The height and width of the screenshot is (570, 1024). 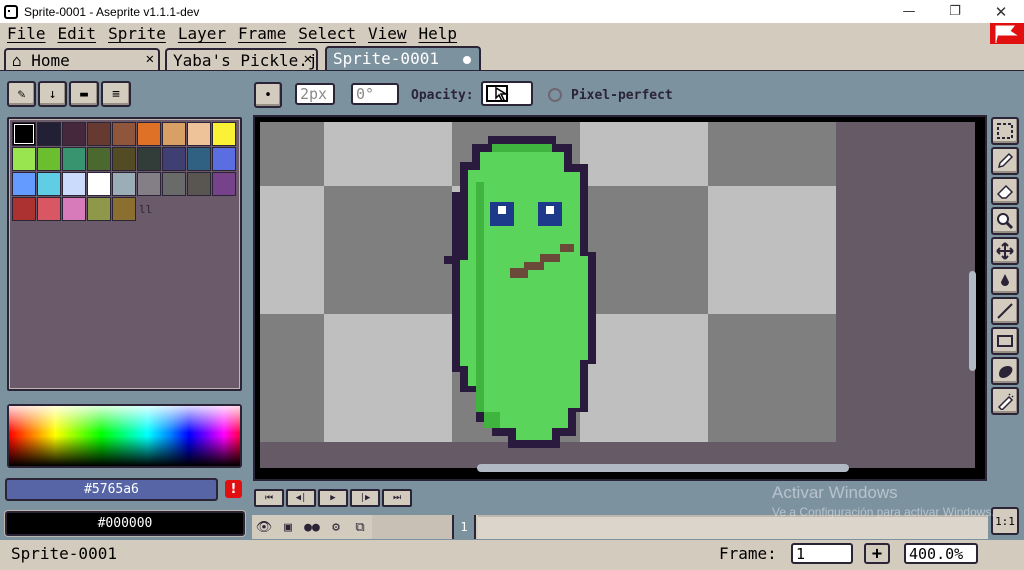 I want to click on link-layers-icon: ⧉, so click(x=360, y=527).